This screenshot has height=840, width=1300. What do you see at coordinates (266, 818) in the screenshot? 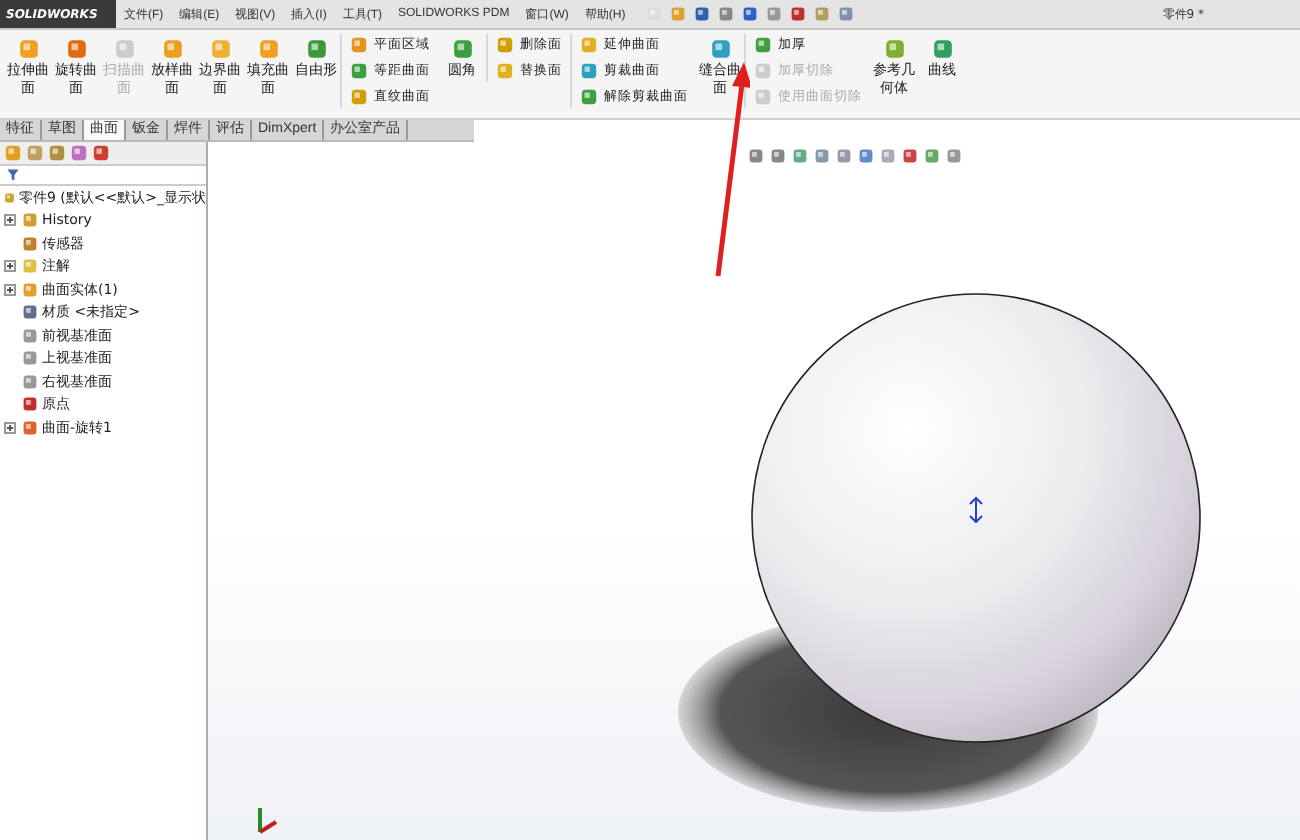
I see `axis-triad-icon` at bounding box center [266, 818].